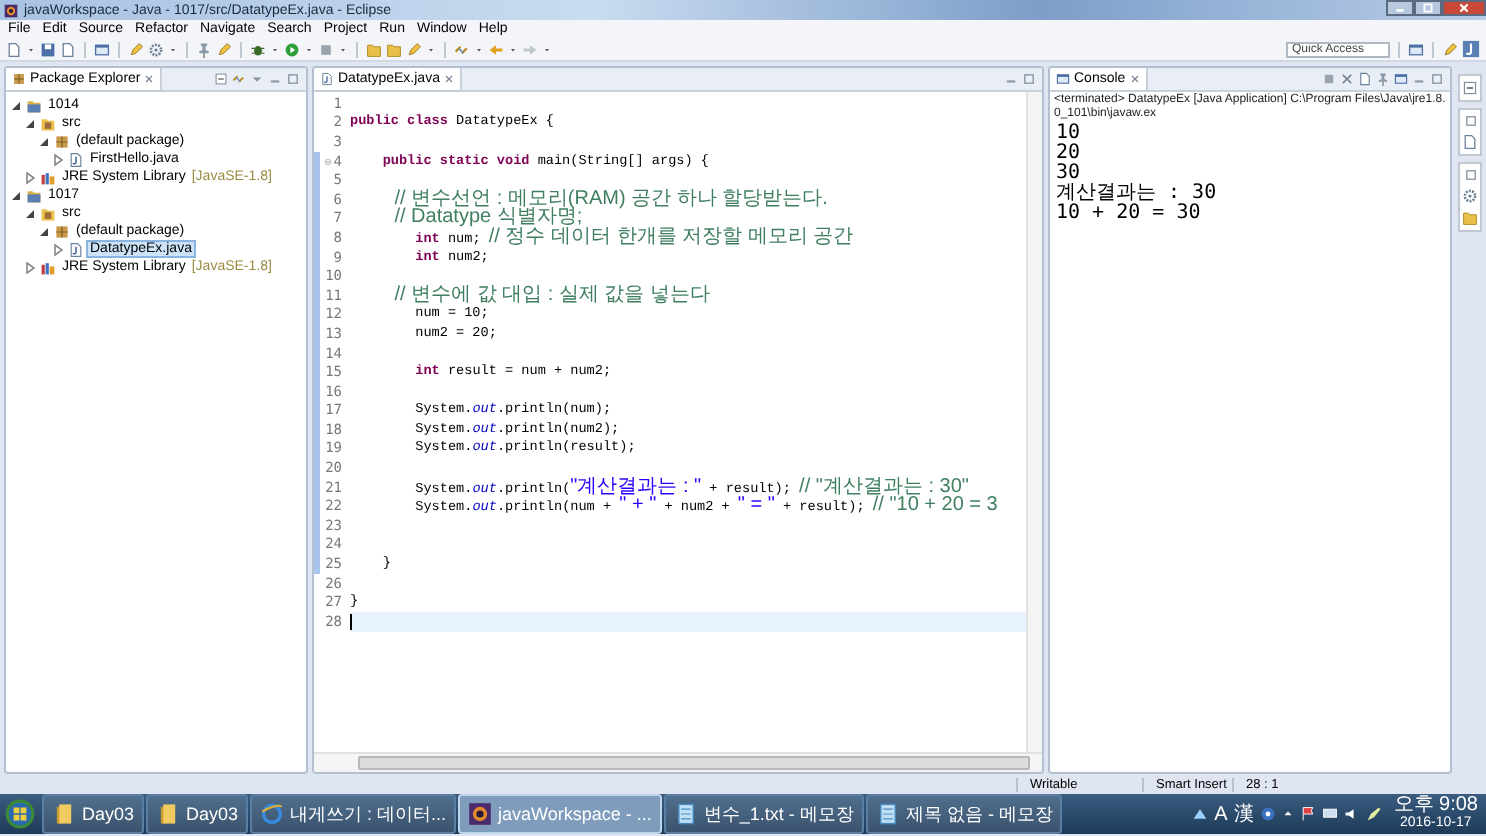 The width and height of the screenshot is (1486, 836). Describe the element at coordinates (1287, 814) in the screenshot. I see `caret-icon` at that location.